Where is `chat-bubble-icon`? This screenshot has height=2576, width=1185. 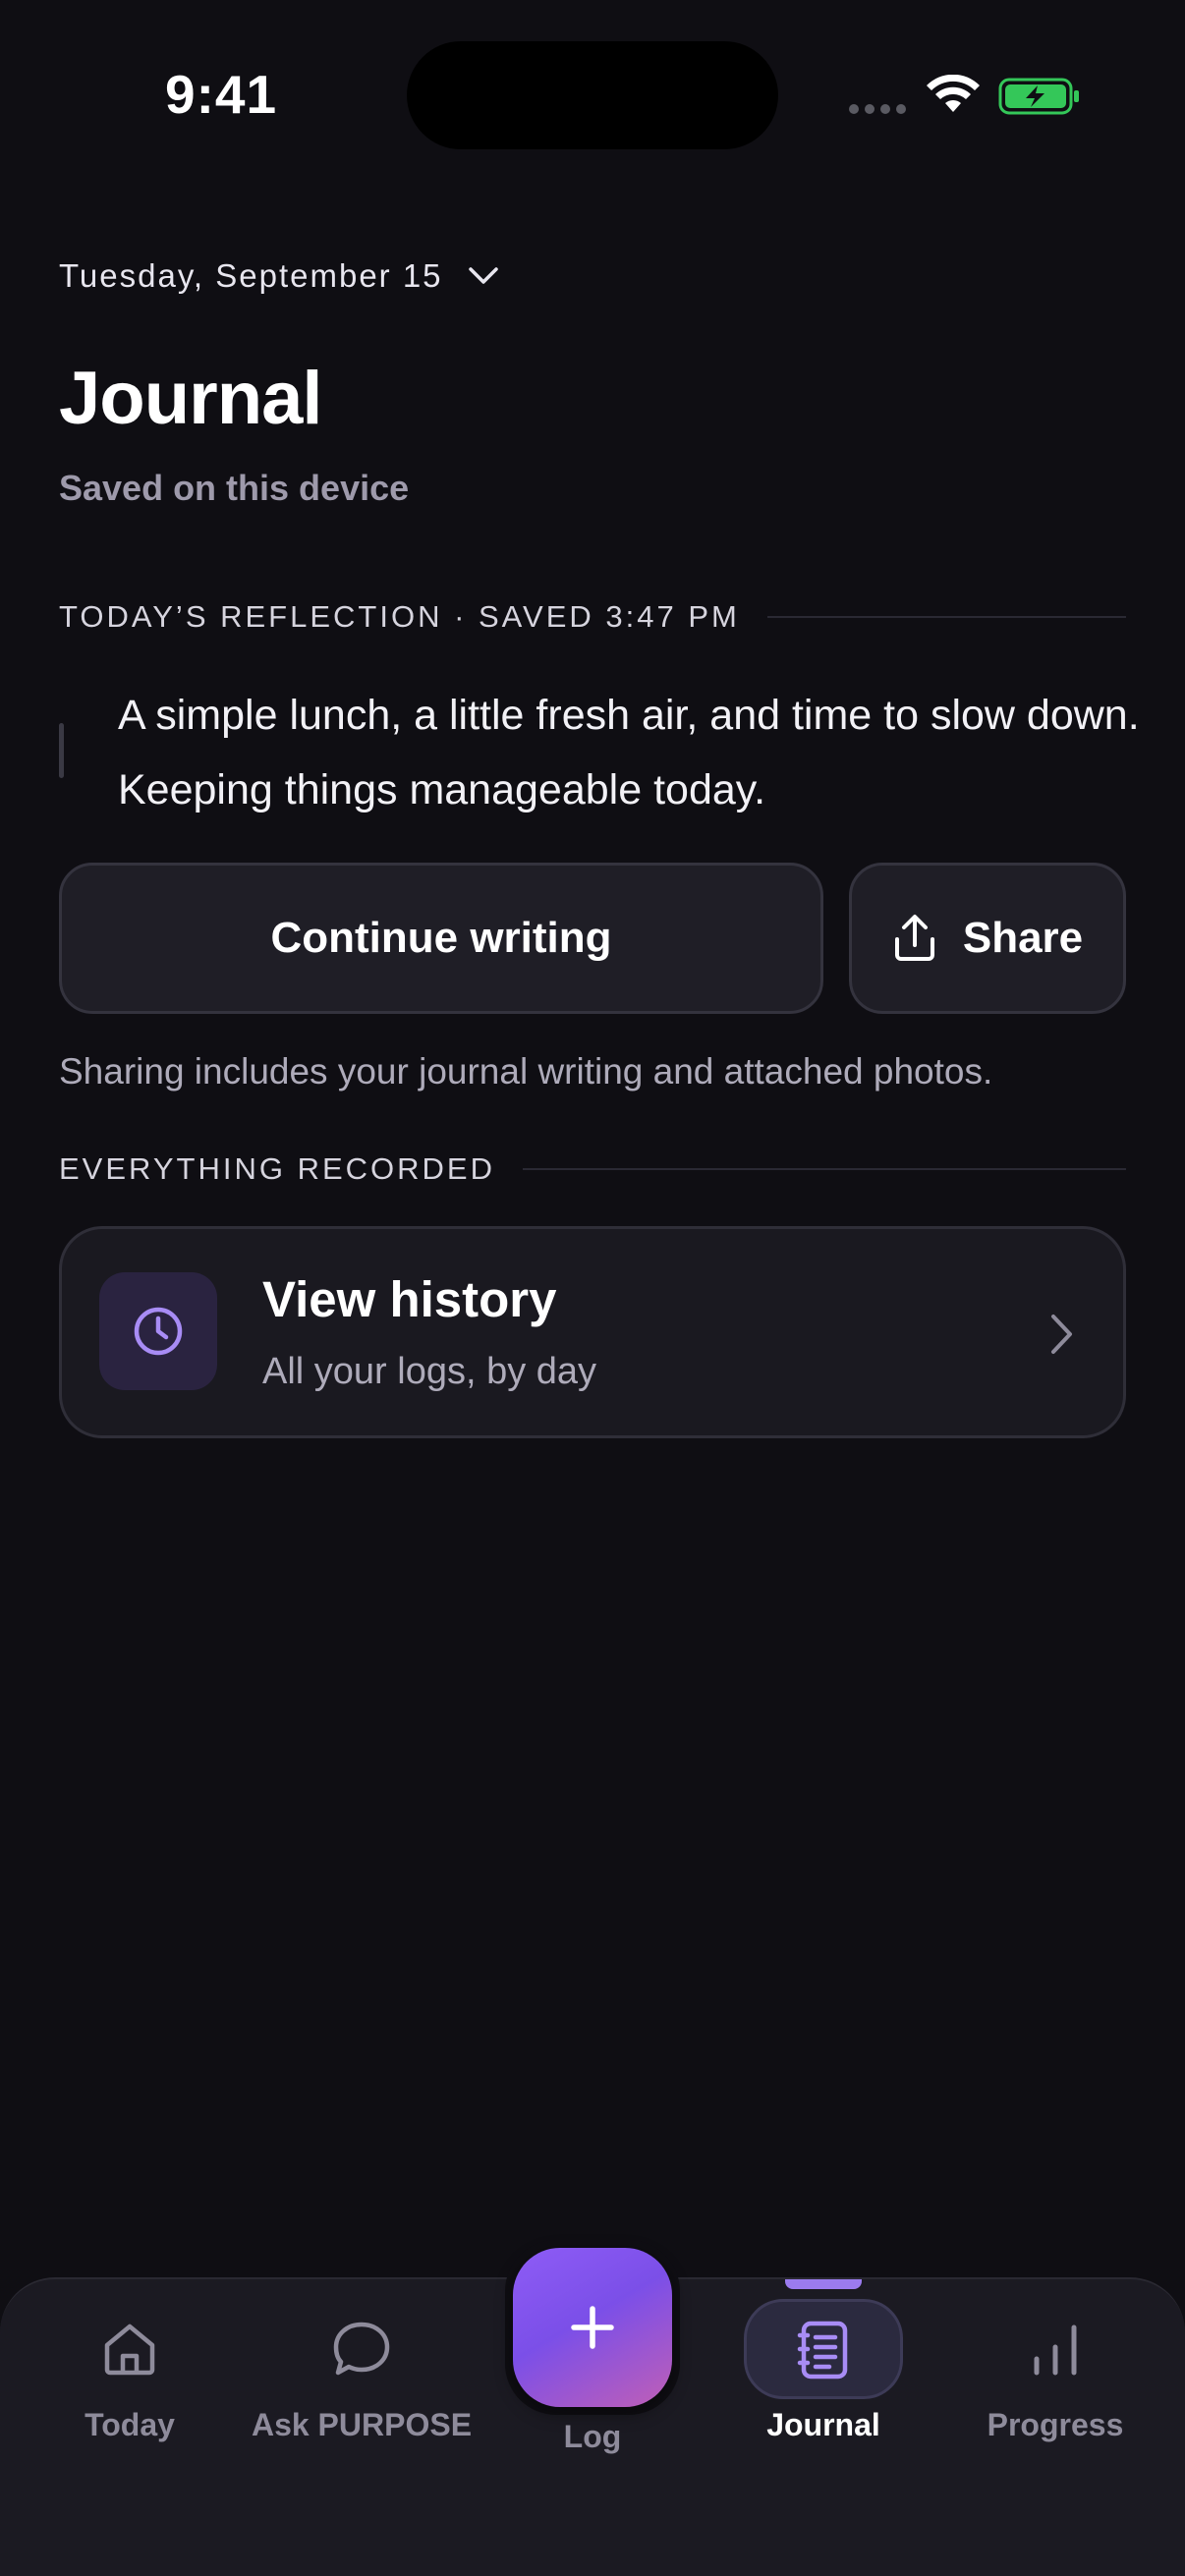 chat-bubble-icon is located at coordinates (362, 2349).